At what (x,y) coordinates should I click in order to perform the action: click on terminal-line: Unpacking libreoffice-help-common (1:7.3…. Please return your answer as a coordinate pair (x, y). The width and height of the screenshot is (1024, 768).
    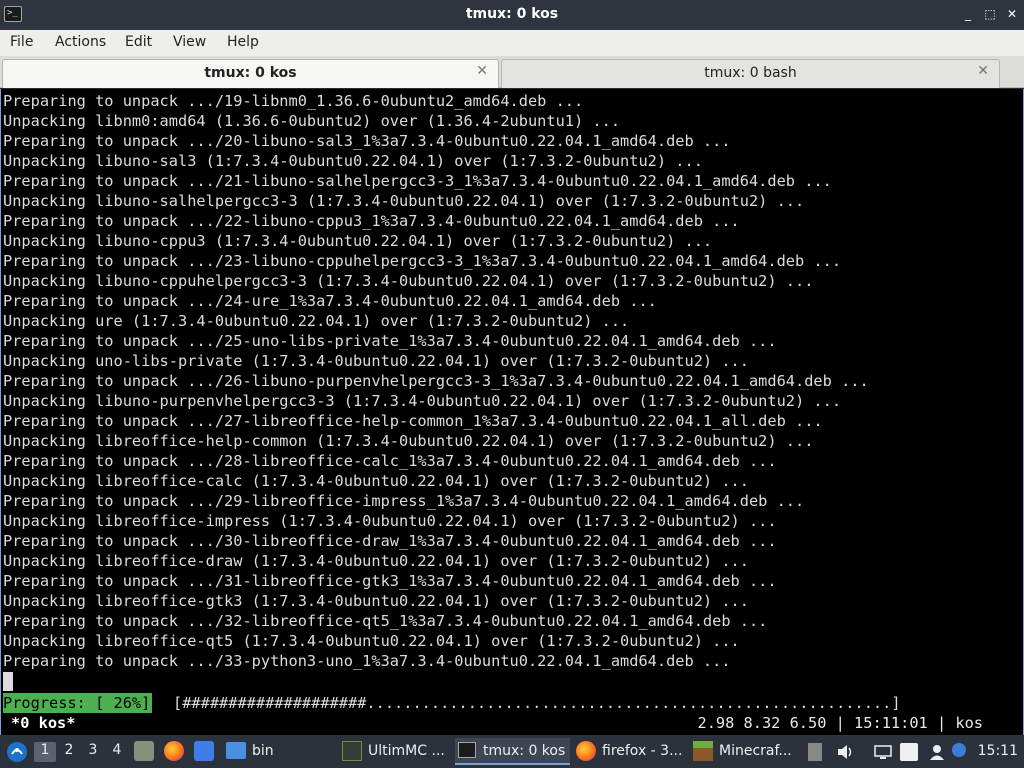
    Looking at the image, I should click on (408, 441).